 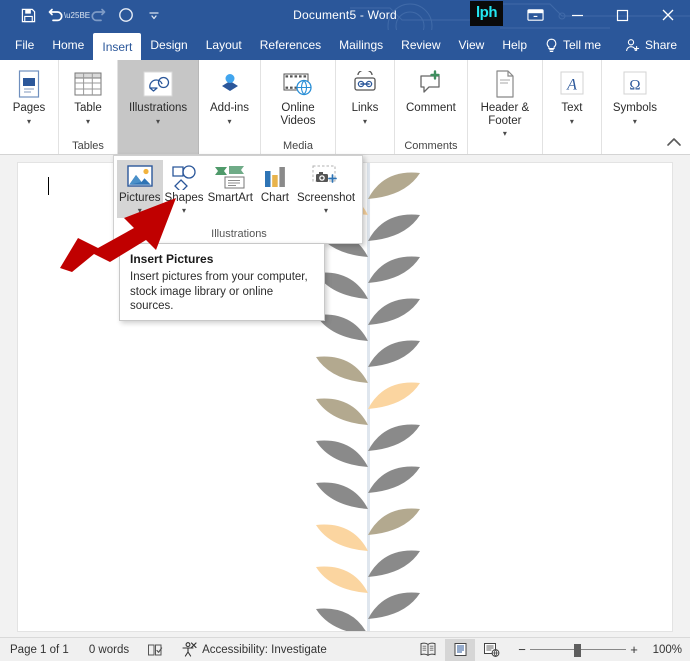 What do you see at coordinates (28, 15) in the screenshot?
I see `save-icon` at bounding box center [28, 15].